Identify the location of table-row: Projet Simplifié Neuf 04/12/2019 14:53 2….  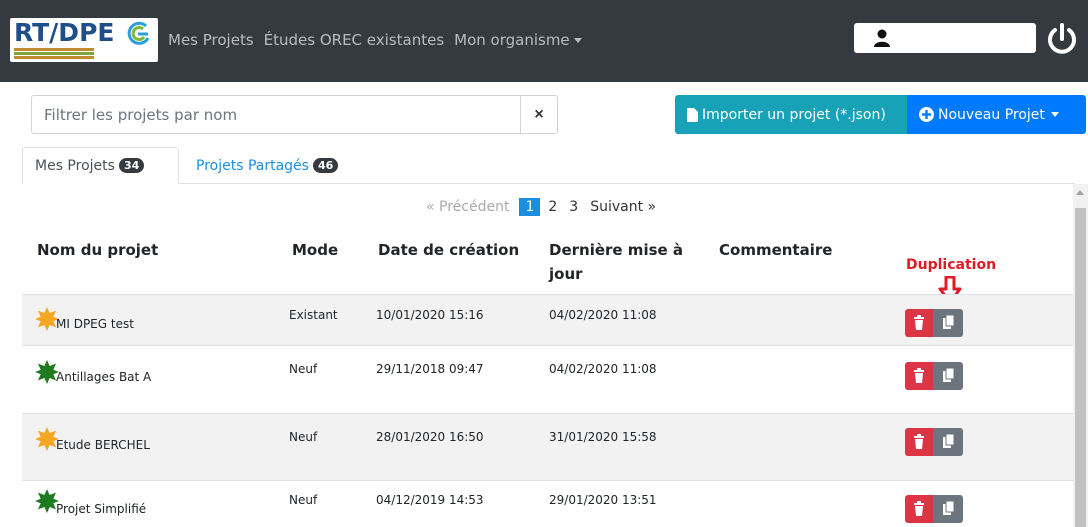
(547, 503).